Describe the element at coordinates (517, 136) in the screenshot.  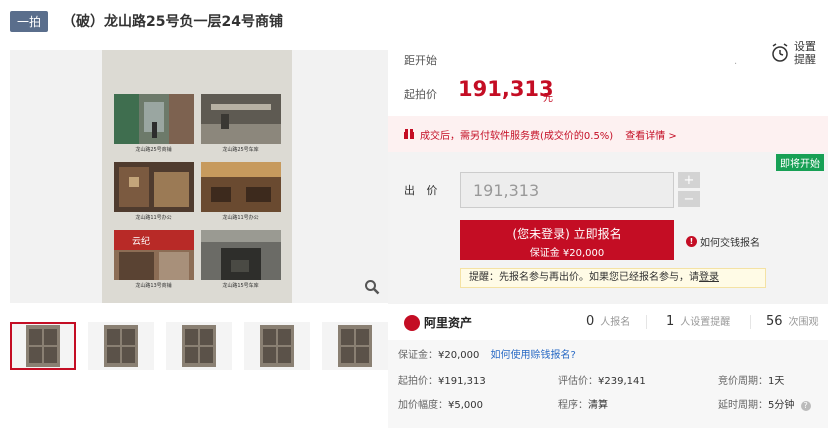
I see `service-fee-text: 成交后，需另付软件服务费(成交价的0.5%)` at that location.